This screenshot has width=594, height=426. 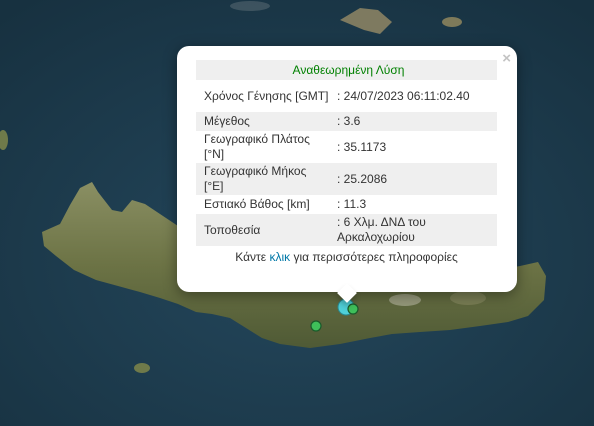 I want to click on latitude-label: Γεωγραφικό Πλάτος [°N], so click(x=257, y=146).